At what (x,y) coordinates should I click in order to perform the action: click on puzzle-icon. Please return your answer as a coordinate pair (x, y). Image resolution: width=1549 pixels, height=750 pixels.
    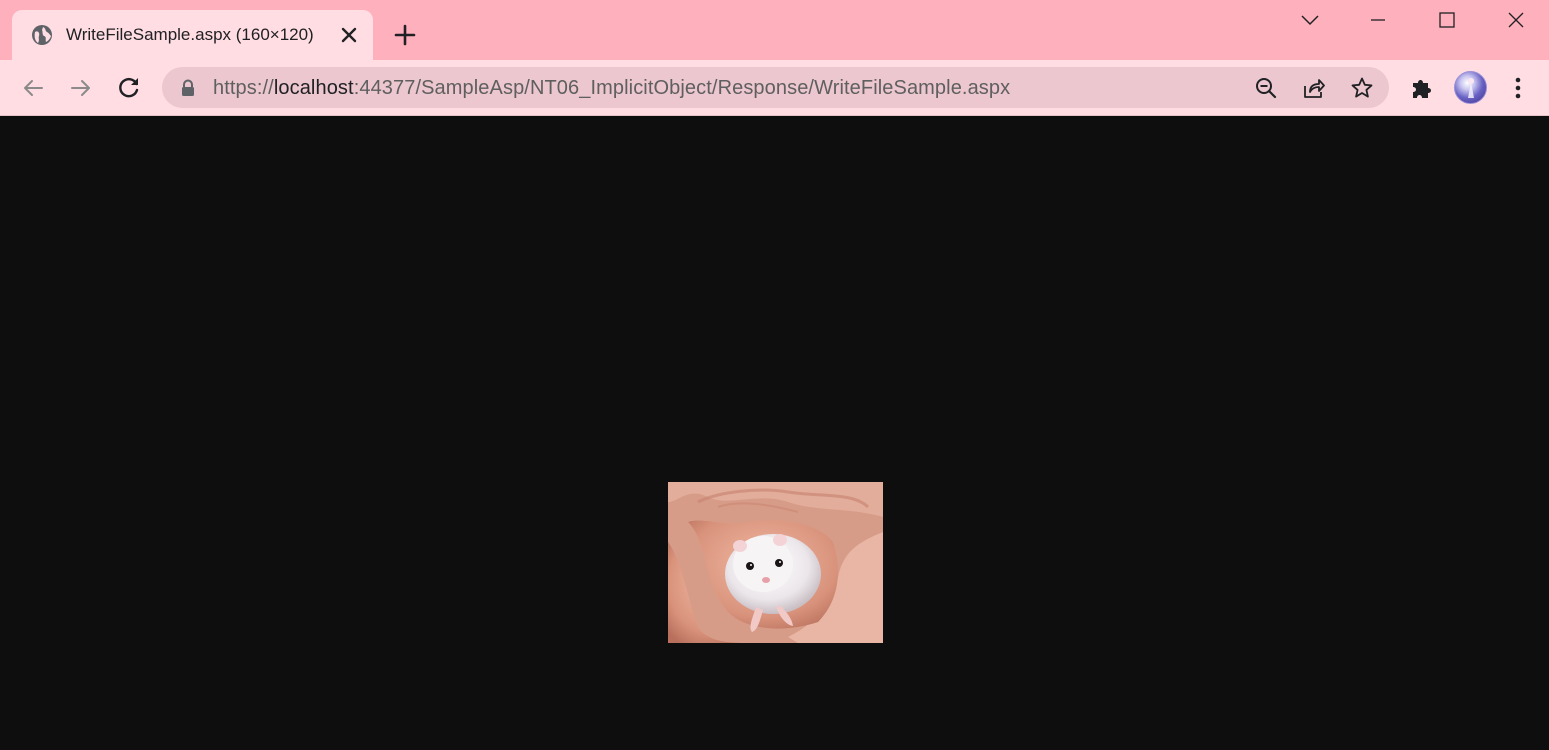
    Looking at the image, I should click on (1422, 88).